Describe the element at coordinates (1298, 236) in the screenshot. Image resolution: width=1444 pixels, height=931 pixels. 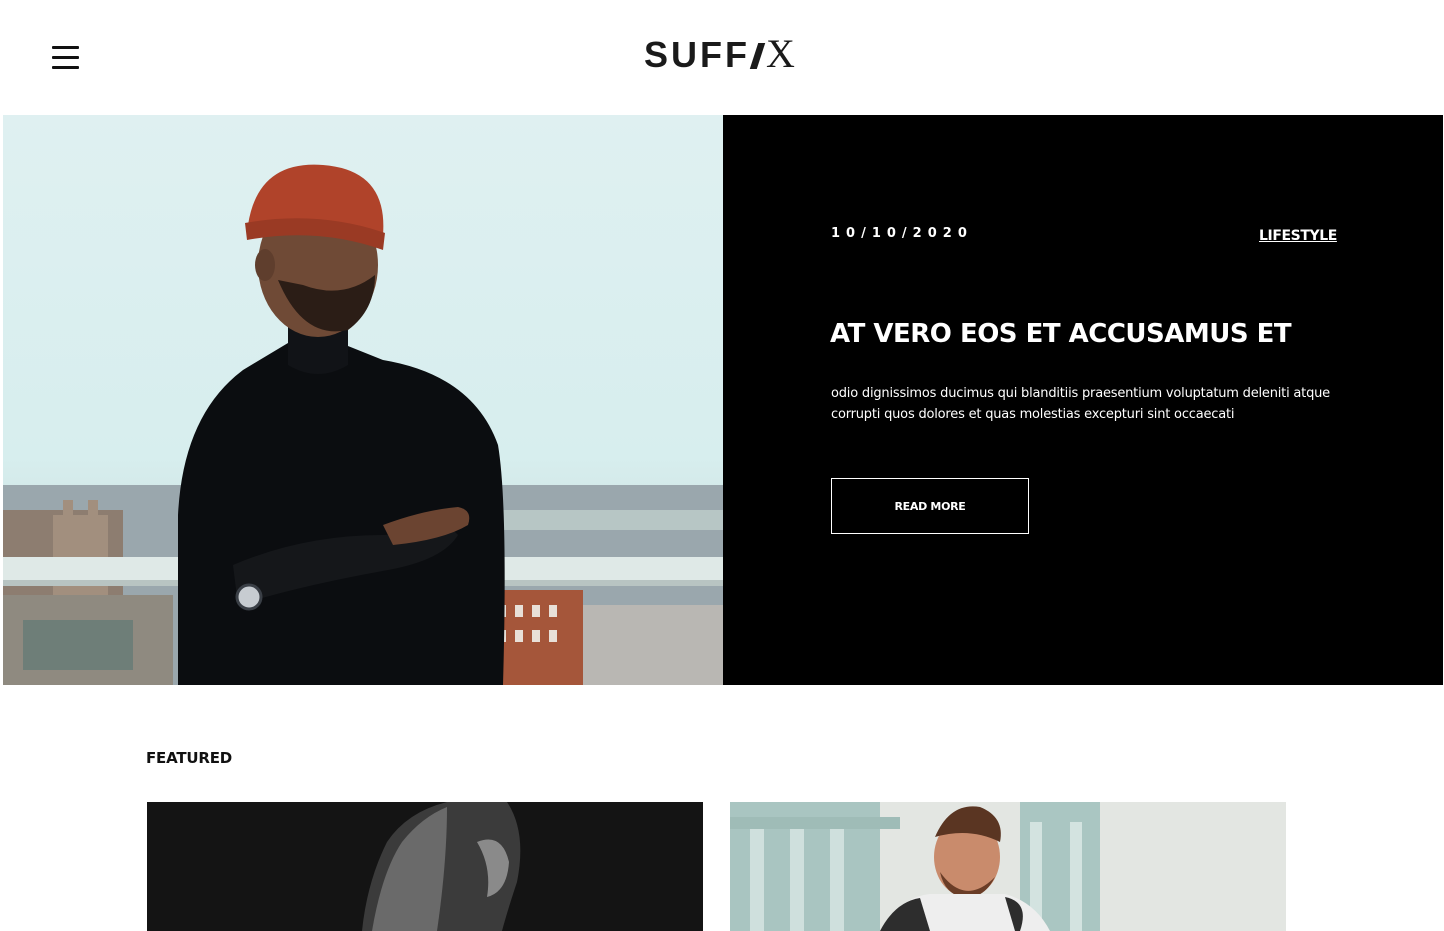
I see `category-link-lifestyle: LIFESTYLE` at that location.